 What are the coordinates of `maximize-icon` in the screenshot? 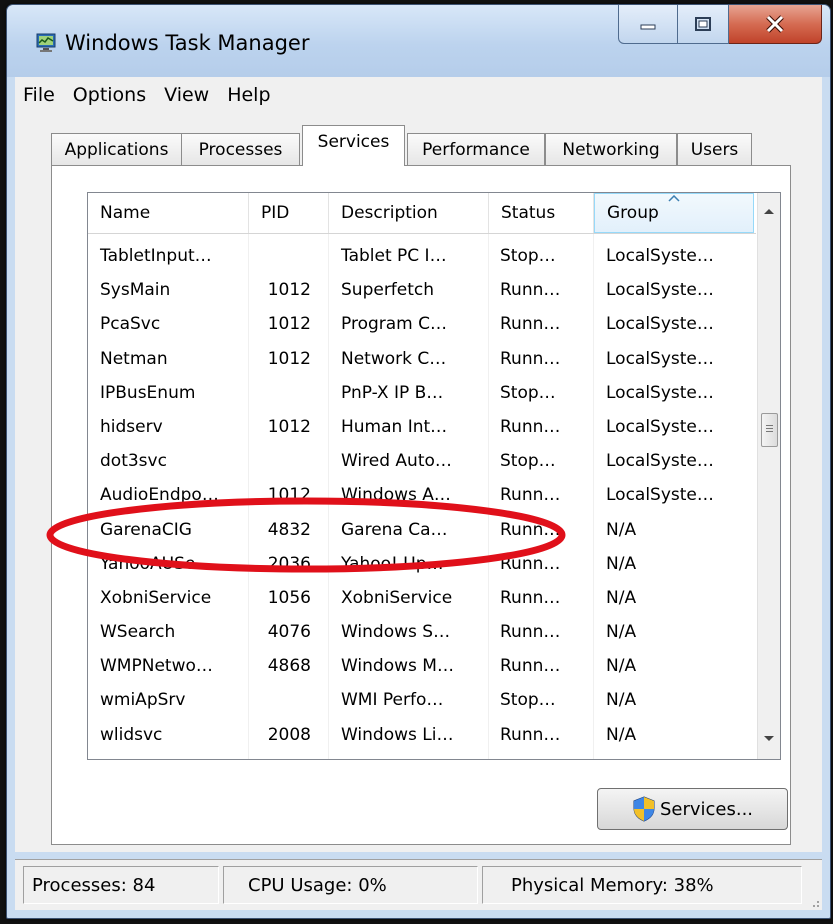 It's located at (703, 24).